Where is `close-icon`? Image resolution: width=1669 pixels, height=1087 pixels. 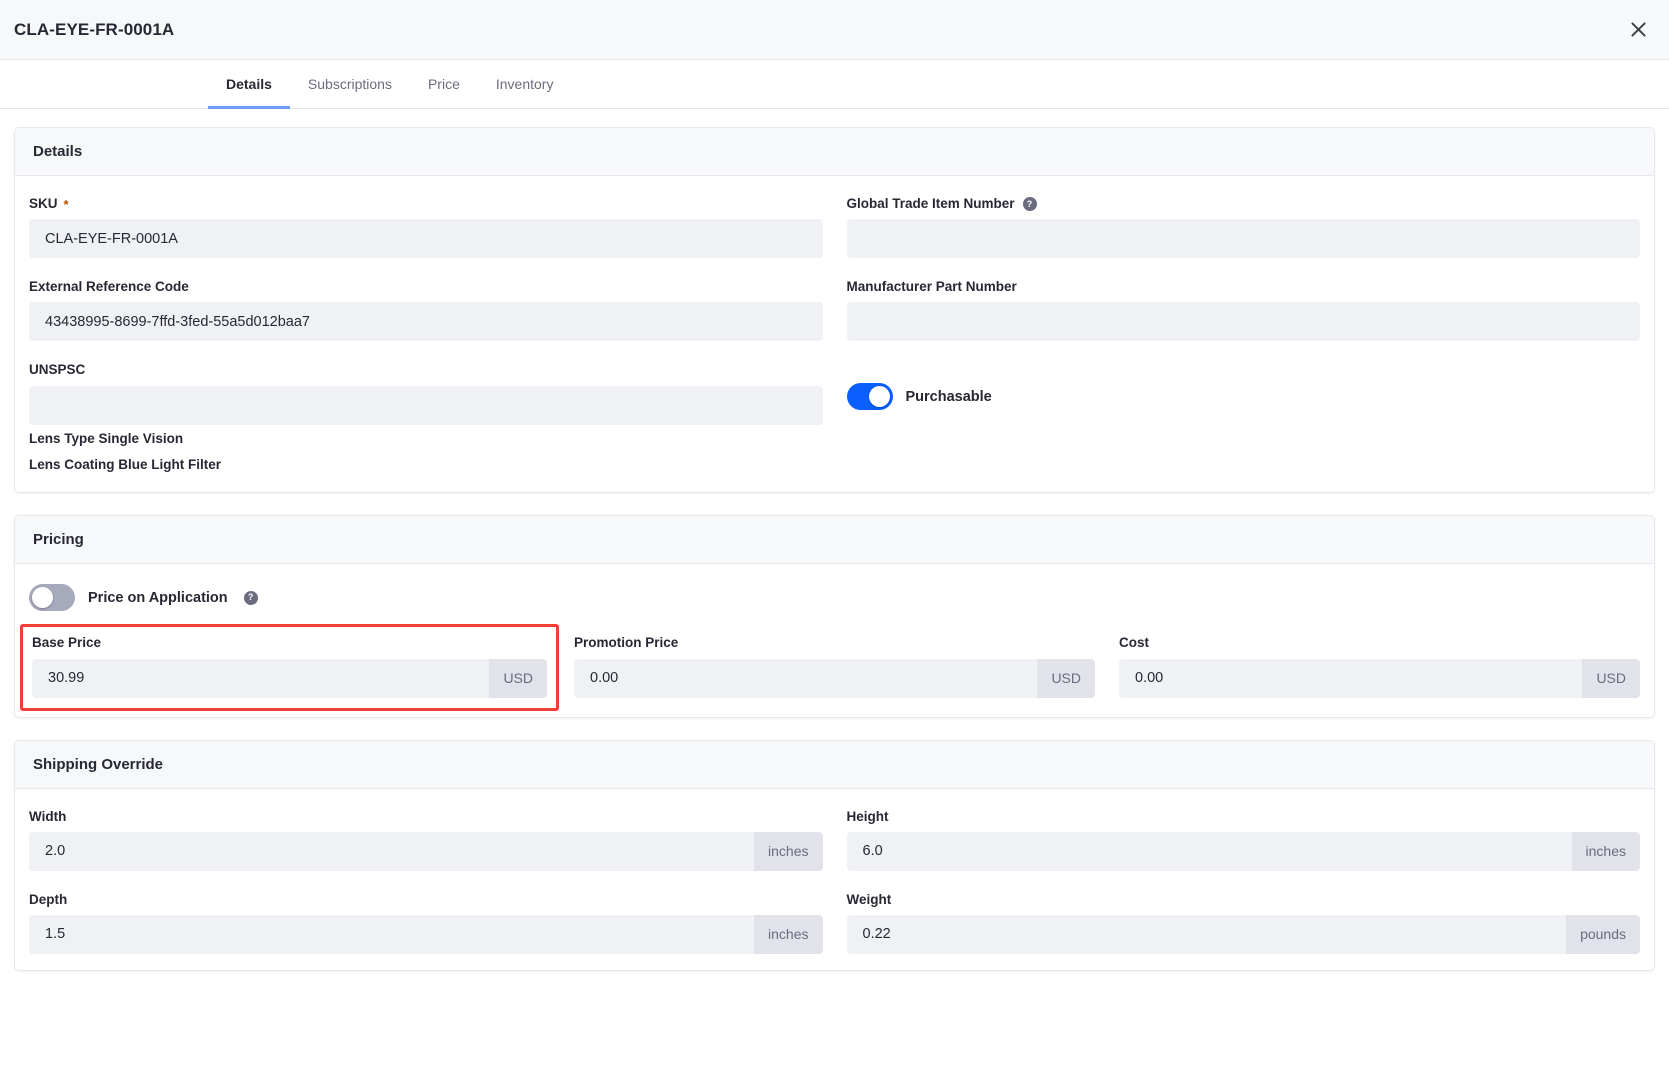 close-icon is located at coordinates (1638, 30).